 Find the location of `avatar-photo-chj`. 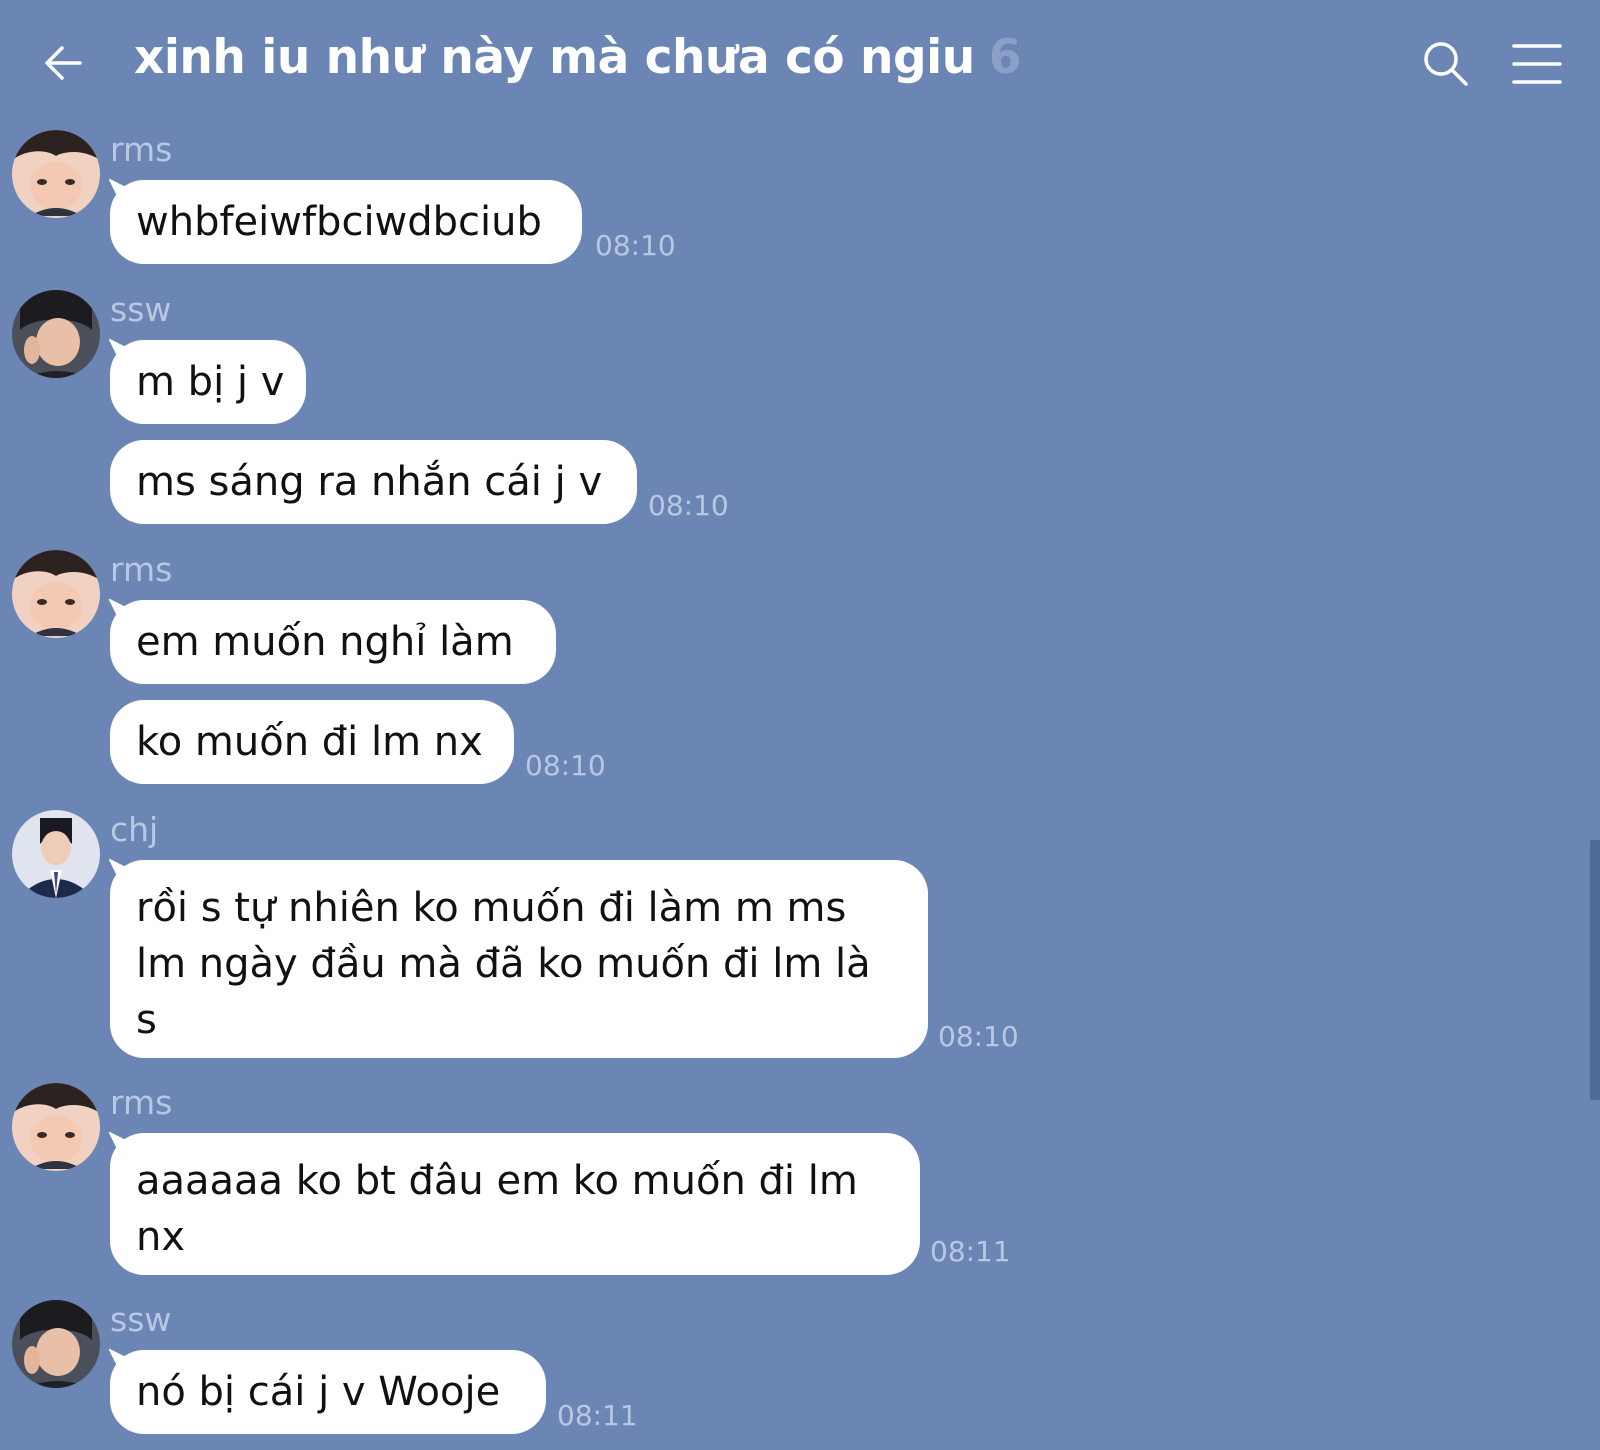

avatar-photo-chj is located at coordinates (56, 854).